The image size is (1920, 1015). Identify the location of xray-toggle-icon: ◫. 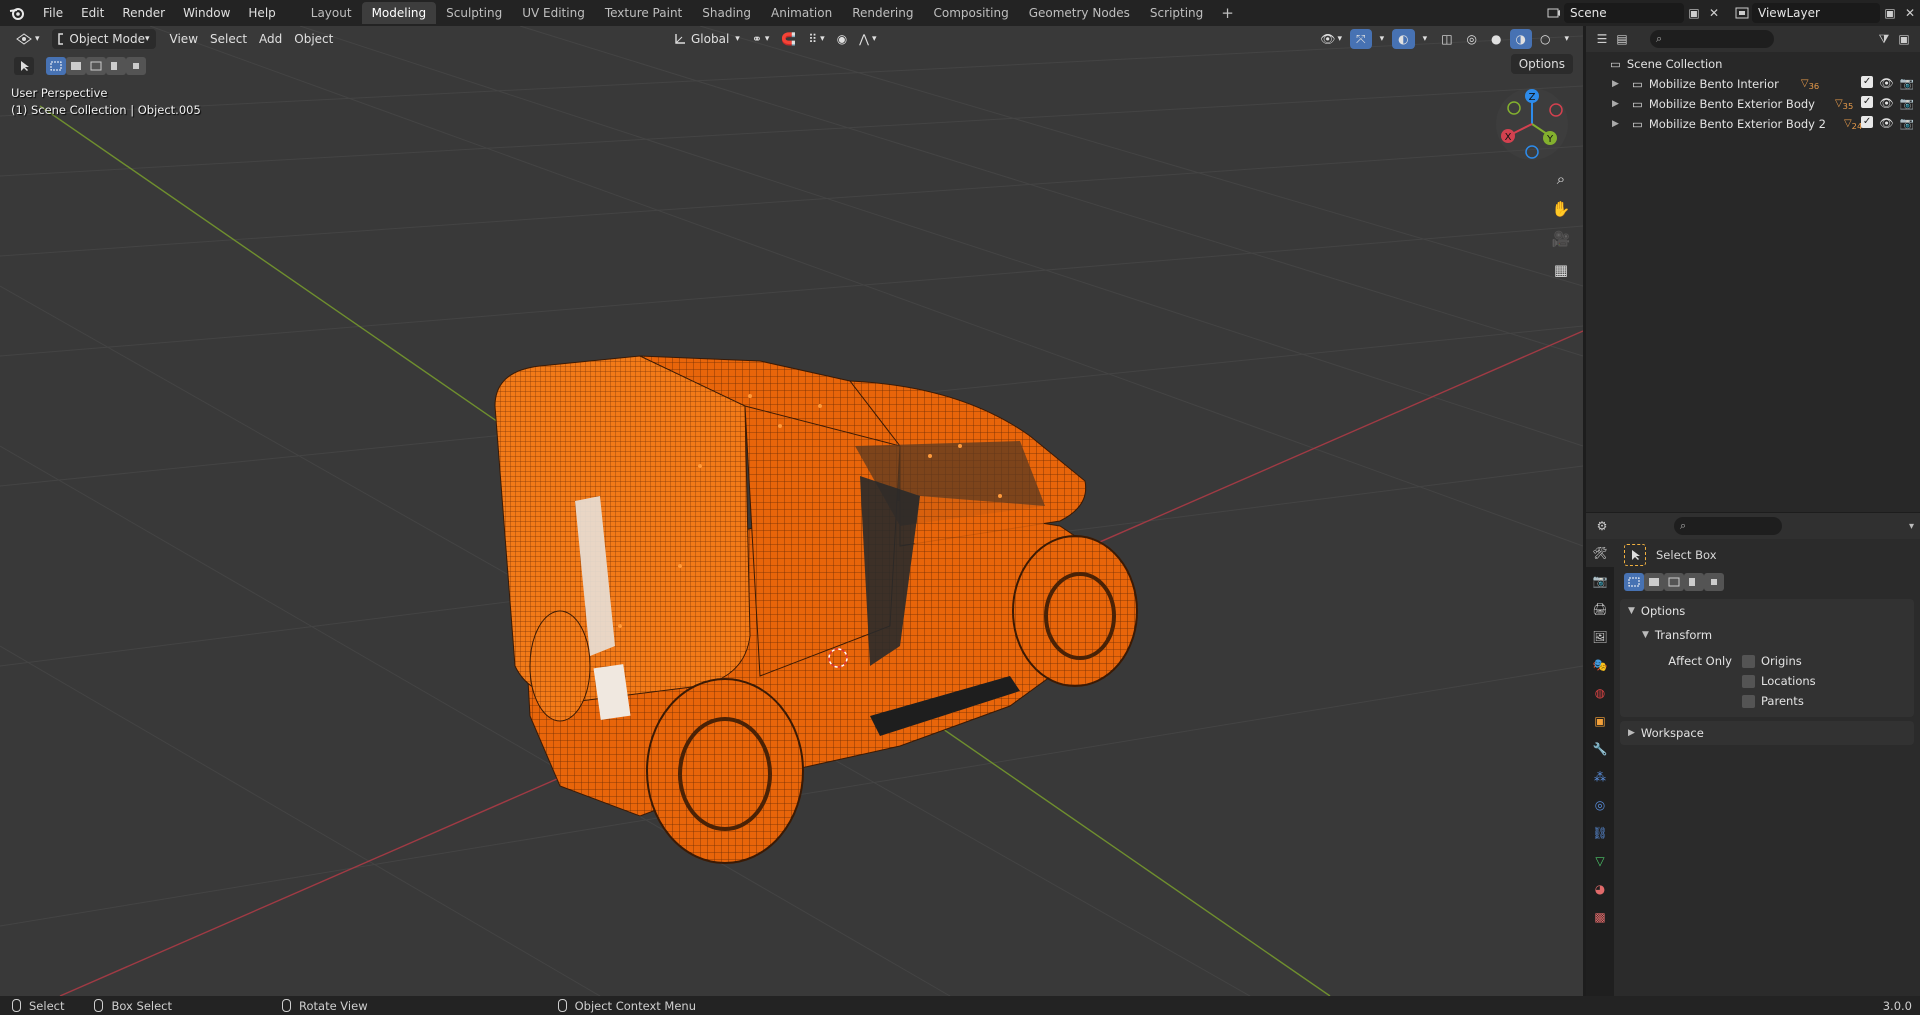
(1446, 39).